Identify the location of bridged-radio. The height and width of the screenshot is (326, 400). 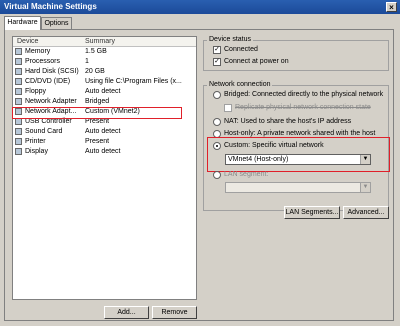
(217, 95).